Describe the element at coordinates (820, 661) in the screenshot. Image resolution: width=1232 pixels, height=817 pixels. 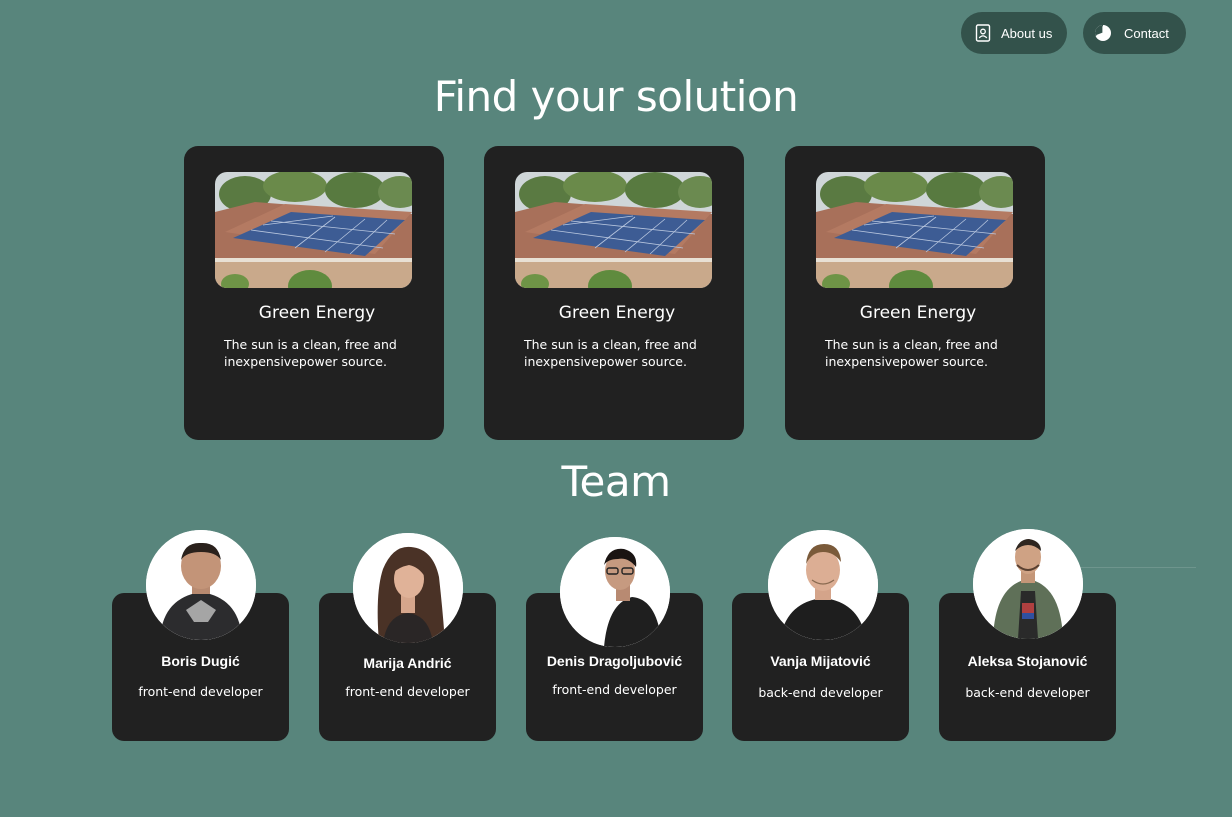
I see `member-name: Vanja Mijatović` at that location.